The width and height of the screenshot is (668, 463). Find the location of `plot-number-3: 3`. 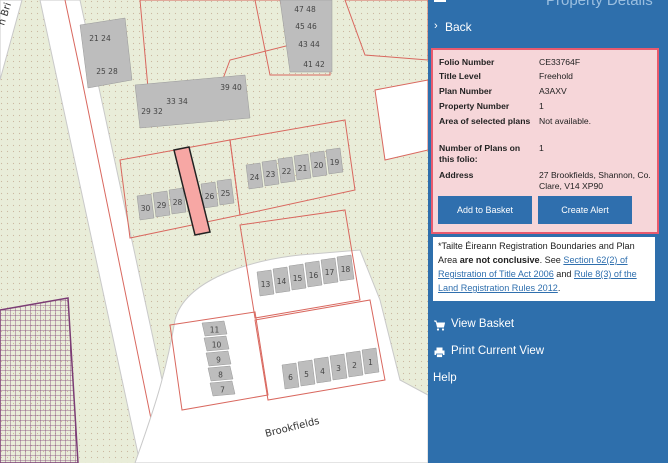

plot-number-3: 3 is located at coordinates (338, 368).